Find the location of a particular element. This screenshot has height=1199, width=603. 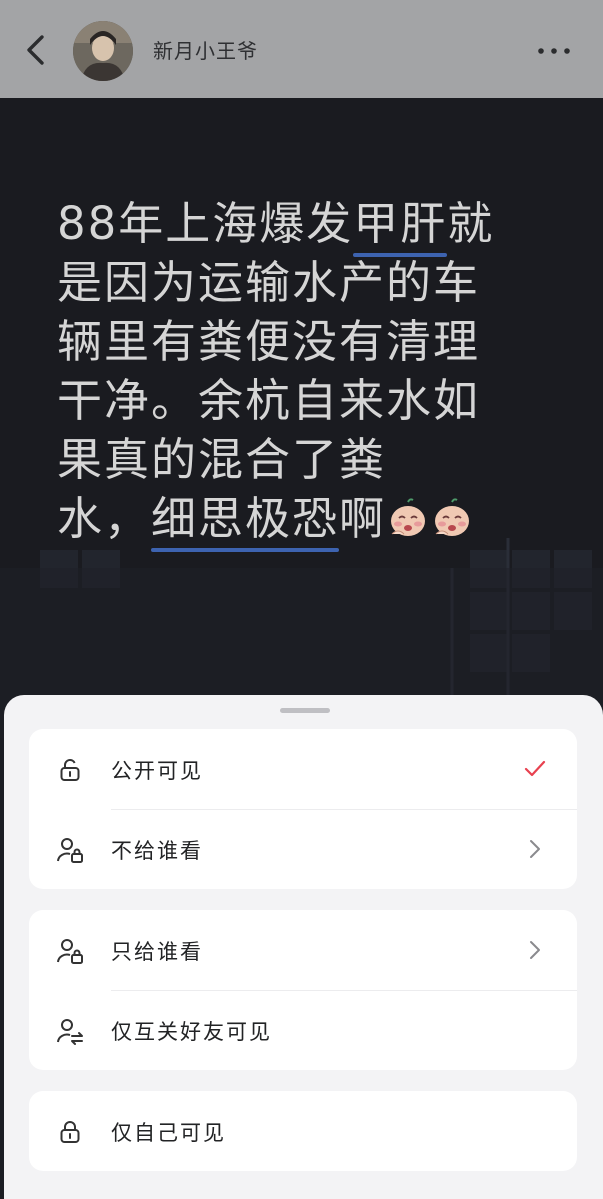

post-text-segment: 干净。余杭自来水如 is located at coordinates (269, 400).